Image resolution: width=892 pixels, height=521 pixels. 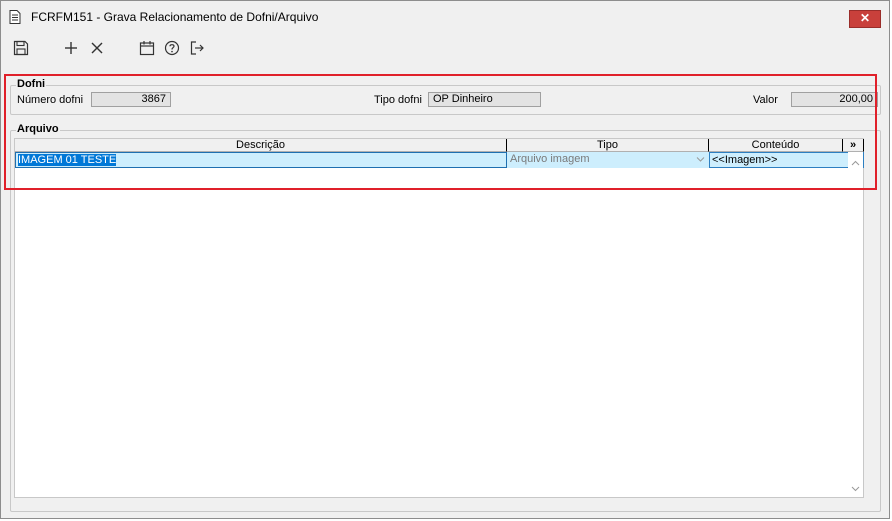 I want to click on scroll-up-icon, so click(x=855, y=163).